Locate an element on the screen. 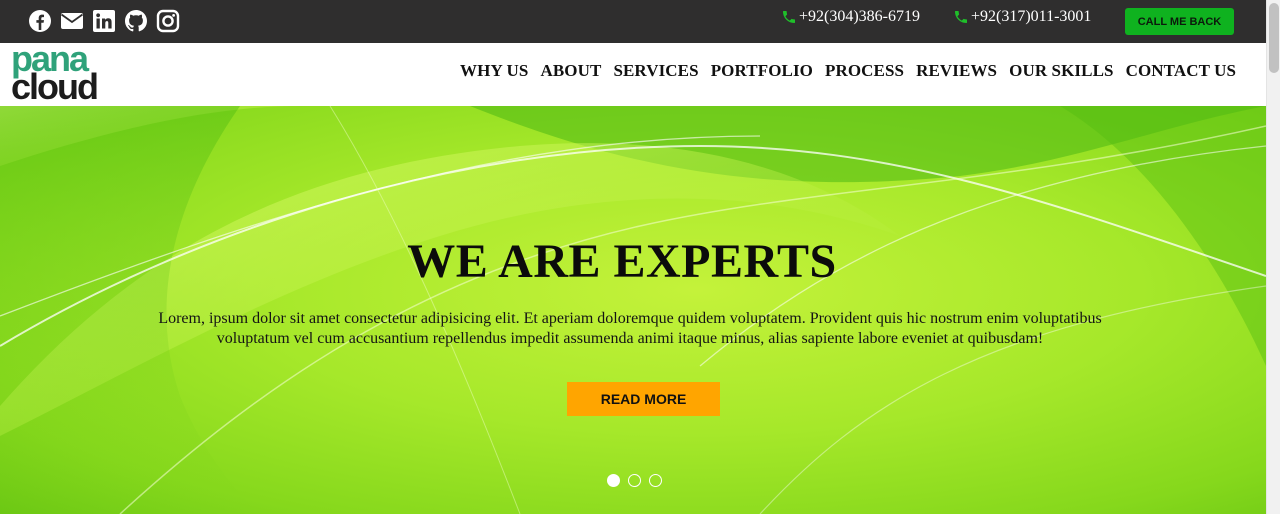  scrollbar-thumb is located at coordinates (1274, 38).